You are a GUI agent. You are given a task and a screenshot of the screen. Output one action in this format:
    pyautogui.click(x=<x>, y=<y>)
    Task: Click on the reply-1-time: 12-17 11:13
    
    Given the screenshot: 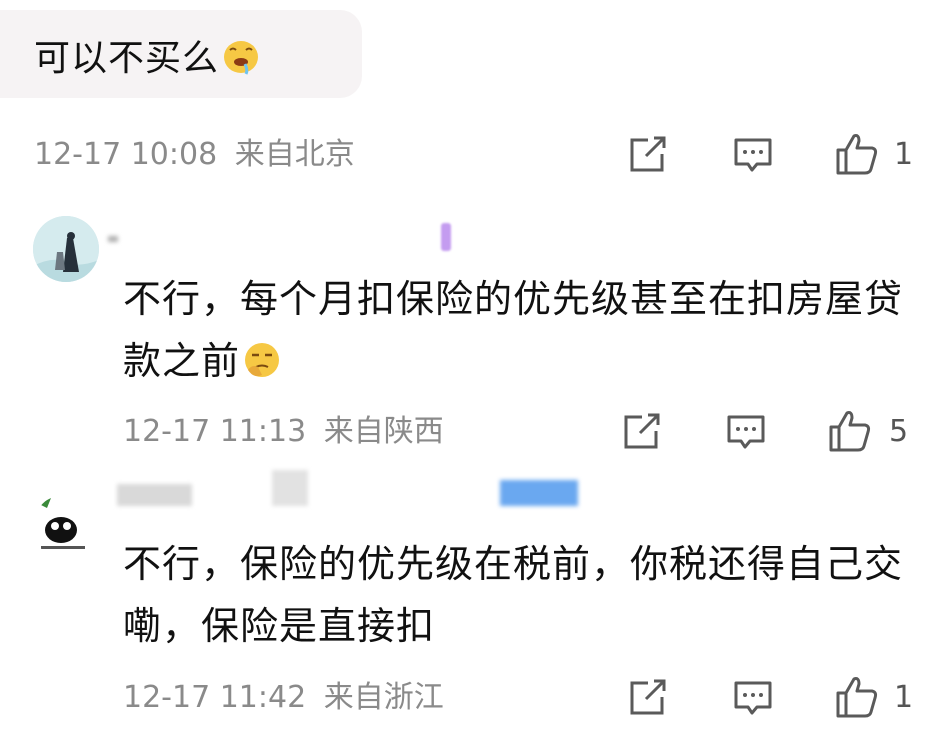 What is the action you would take?
    pyautogui.click(x=215, y=431)
    